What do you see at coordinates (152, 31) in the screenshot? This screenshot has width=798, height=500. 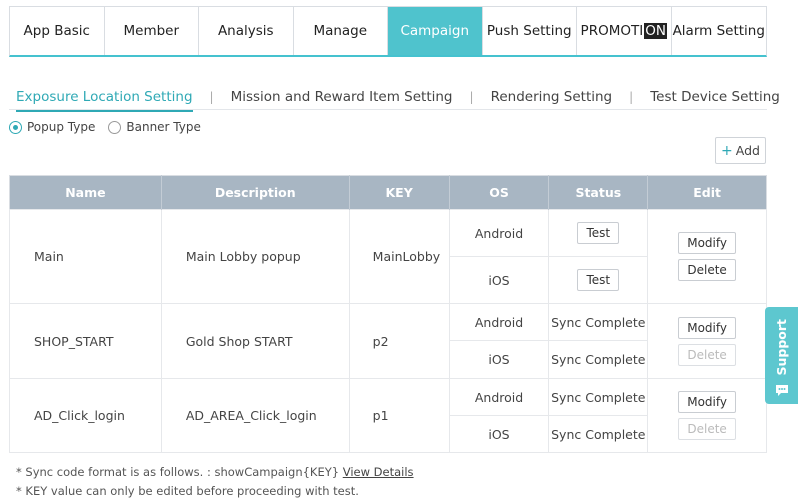 I see `tab-member: Member` at bounding box center [152, 31].